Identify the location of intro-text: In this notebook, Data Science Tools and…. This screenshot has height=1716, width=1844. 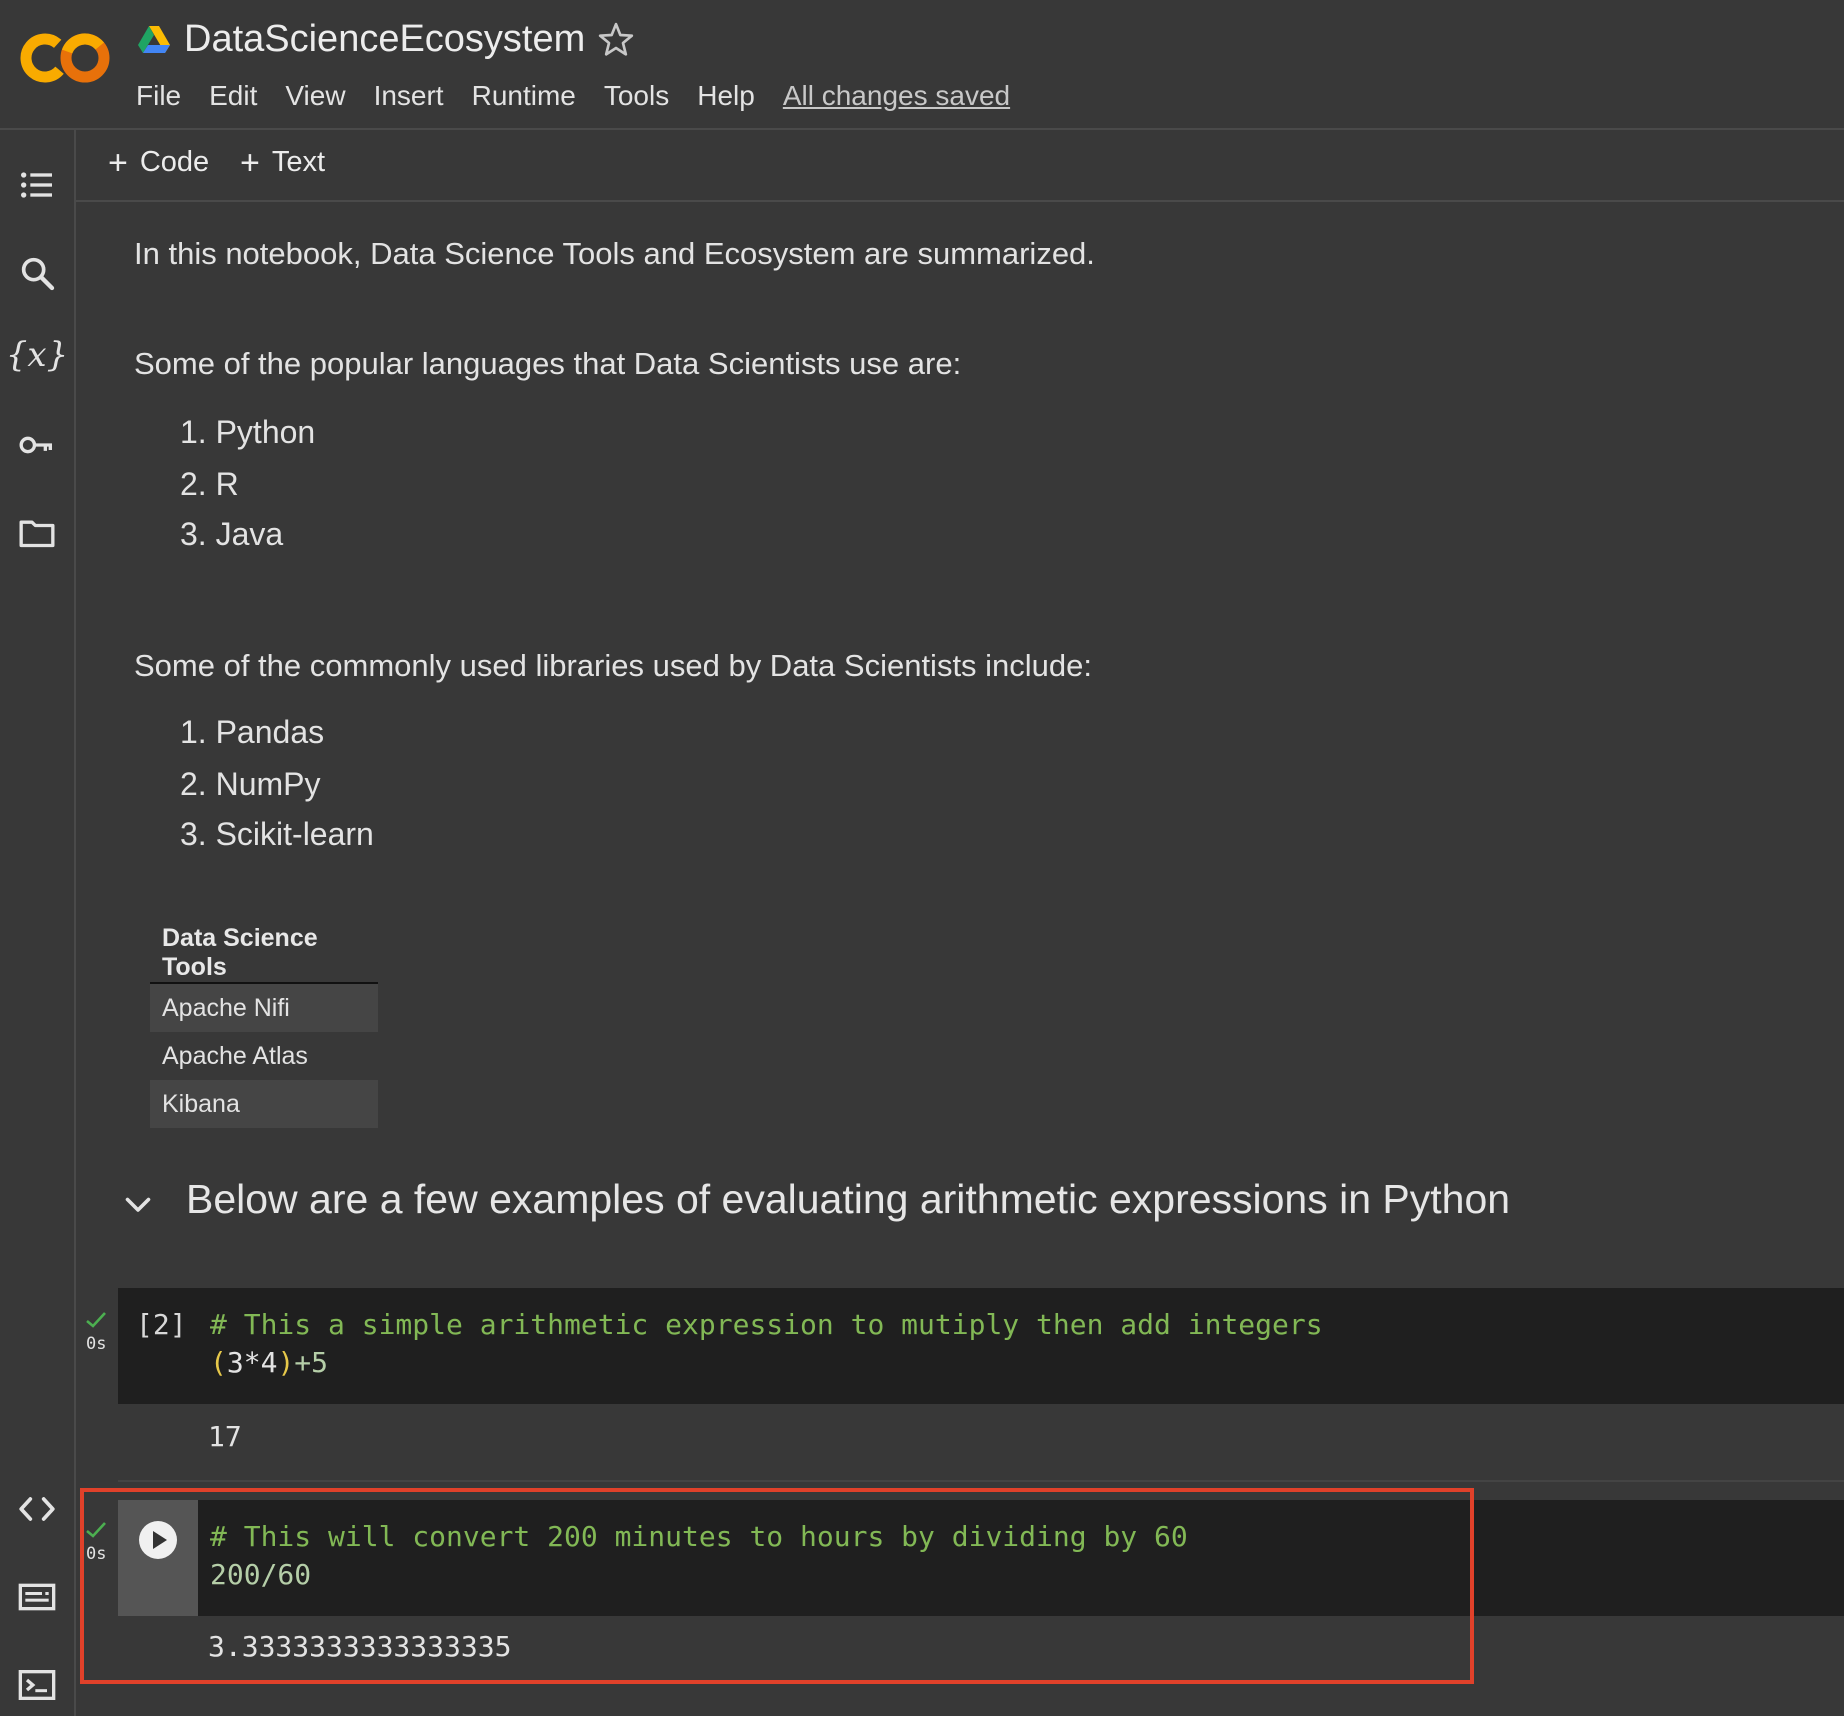
(614, 253).